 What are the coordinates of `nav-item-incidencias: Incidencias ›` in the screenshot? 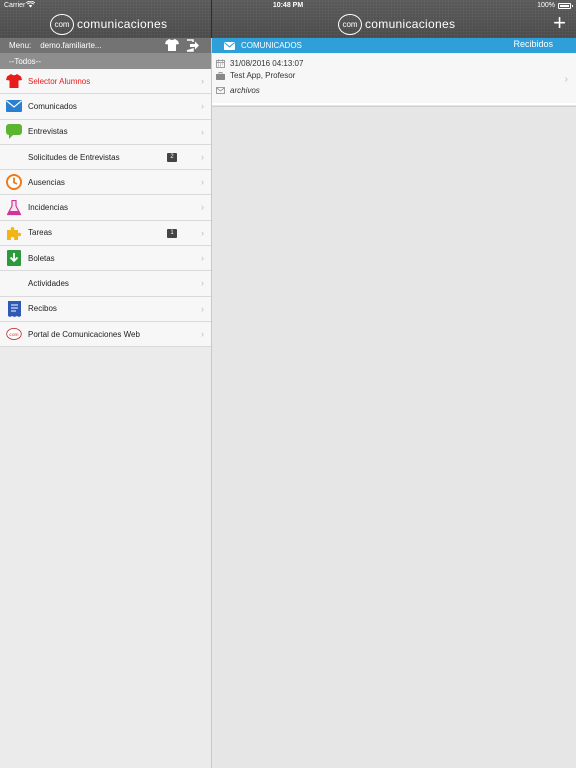 It's located at (105, 208).